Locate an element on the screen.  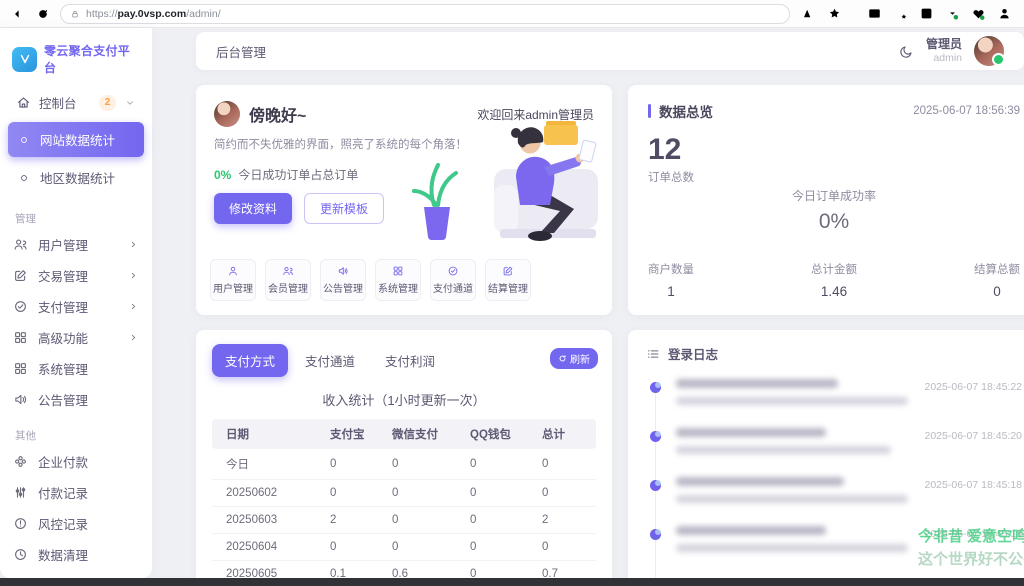
sidebar-item-label: 企业付款 is located at coordinates (63, 463).